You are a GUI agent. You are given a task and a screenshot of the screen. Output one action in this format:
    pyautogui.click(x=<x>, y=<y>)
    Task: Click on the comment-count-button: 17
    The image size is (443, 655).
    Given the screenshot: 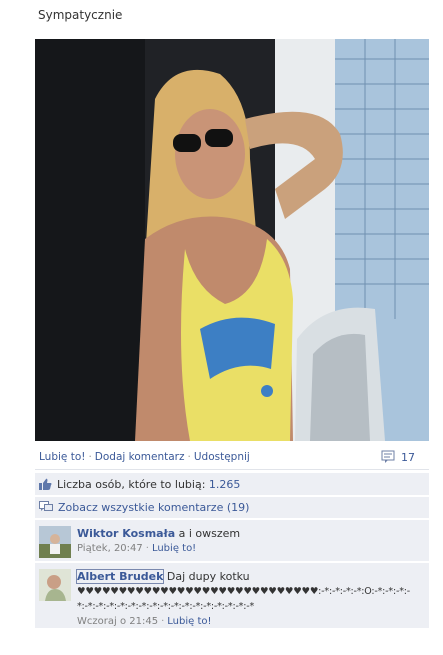 What is the action you would take?
    pyautogui.click(x=398, y=458)
    